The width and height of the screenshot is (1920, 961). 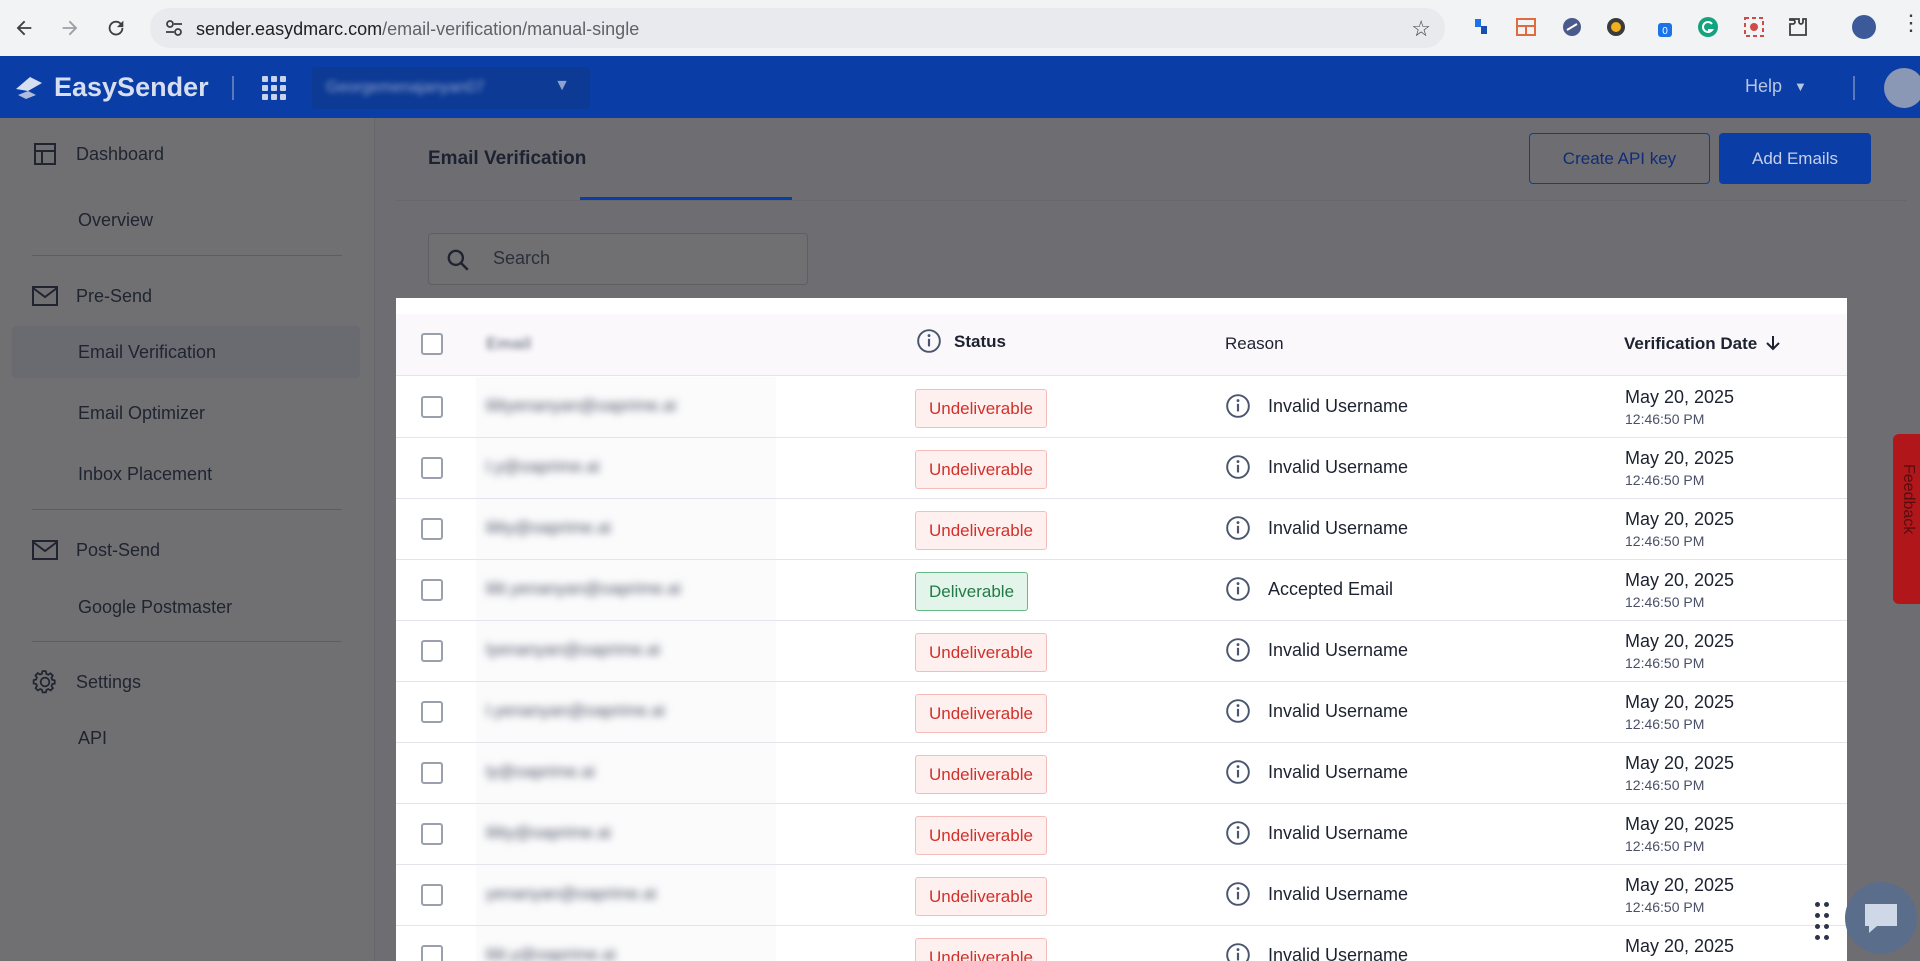 I want to click on search-input, so click(x=643, y=258).